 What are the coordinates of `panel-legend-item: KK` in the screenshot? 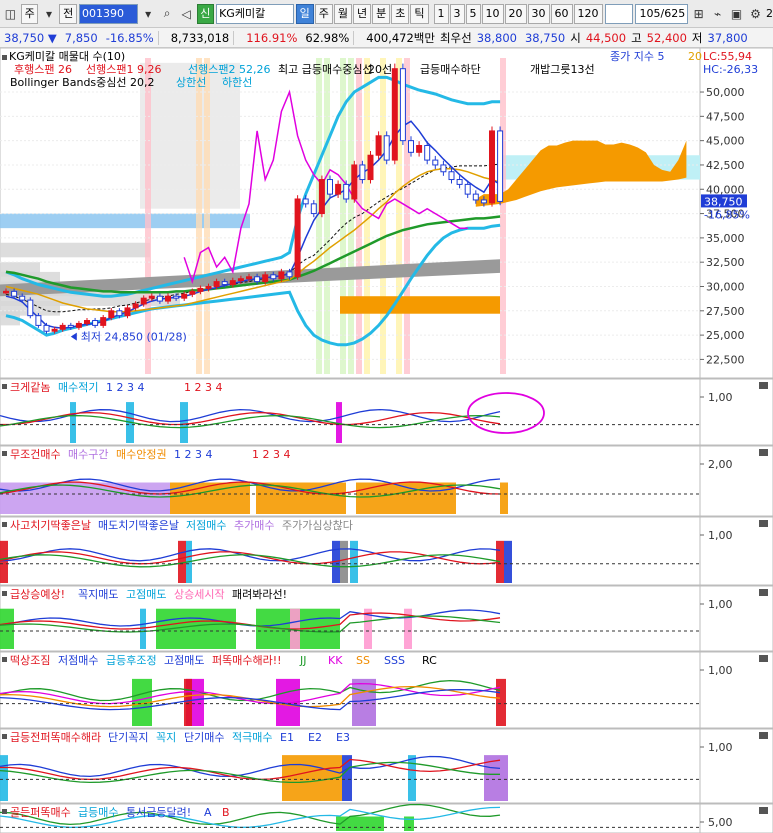 It's located at (335, 660).